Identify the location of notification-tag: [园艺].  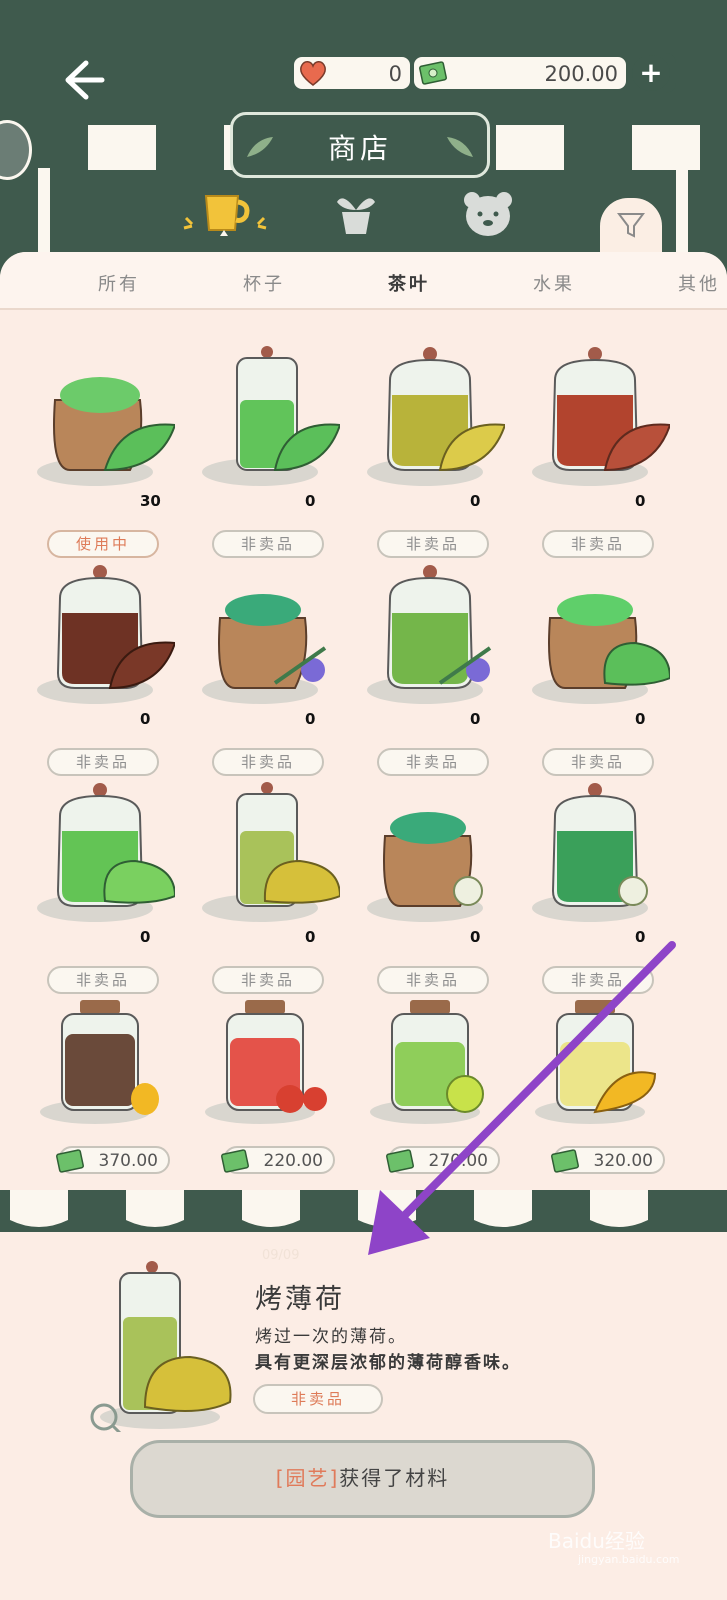
(307, 1478).